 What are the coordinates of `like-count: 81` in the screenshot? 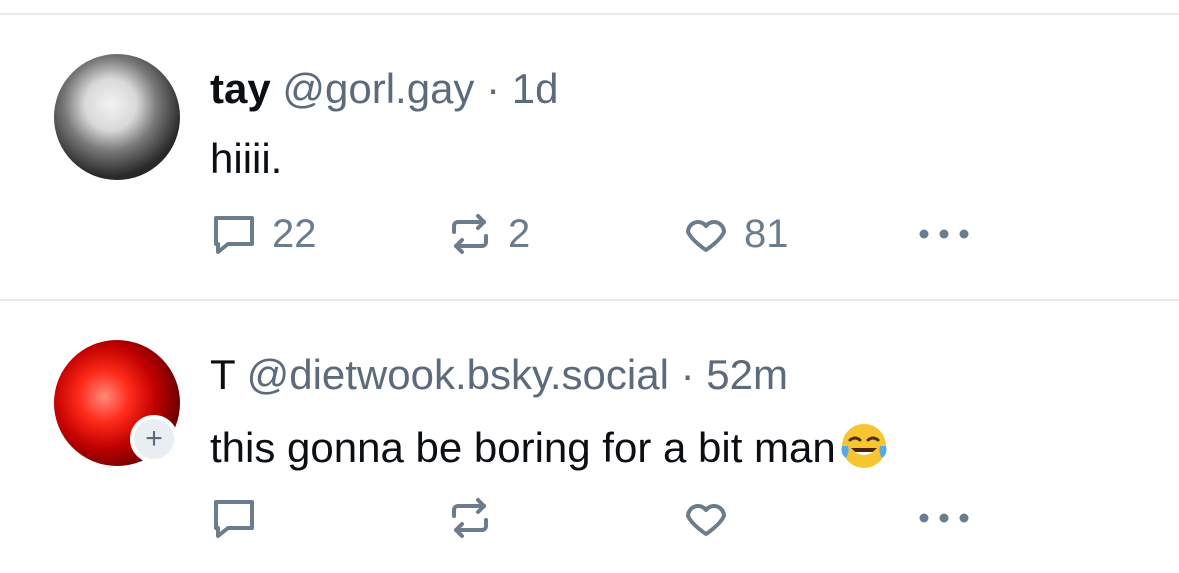 It's located at (766, 234).